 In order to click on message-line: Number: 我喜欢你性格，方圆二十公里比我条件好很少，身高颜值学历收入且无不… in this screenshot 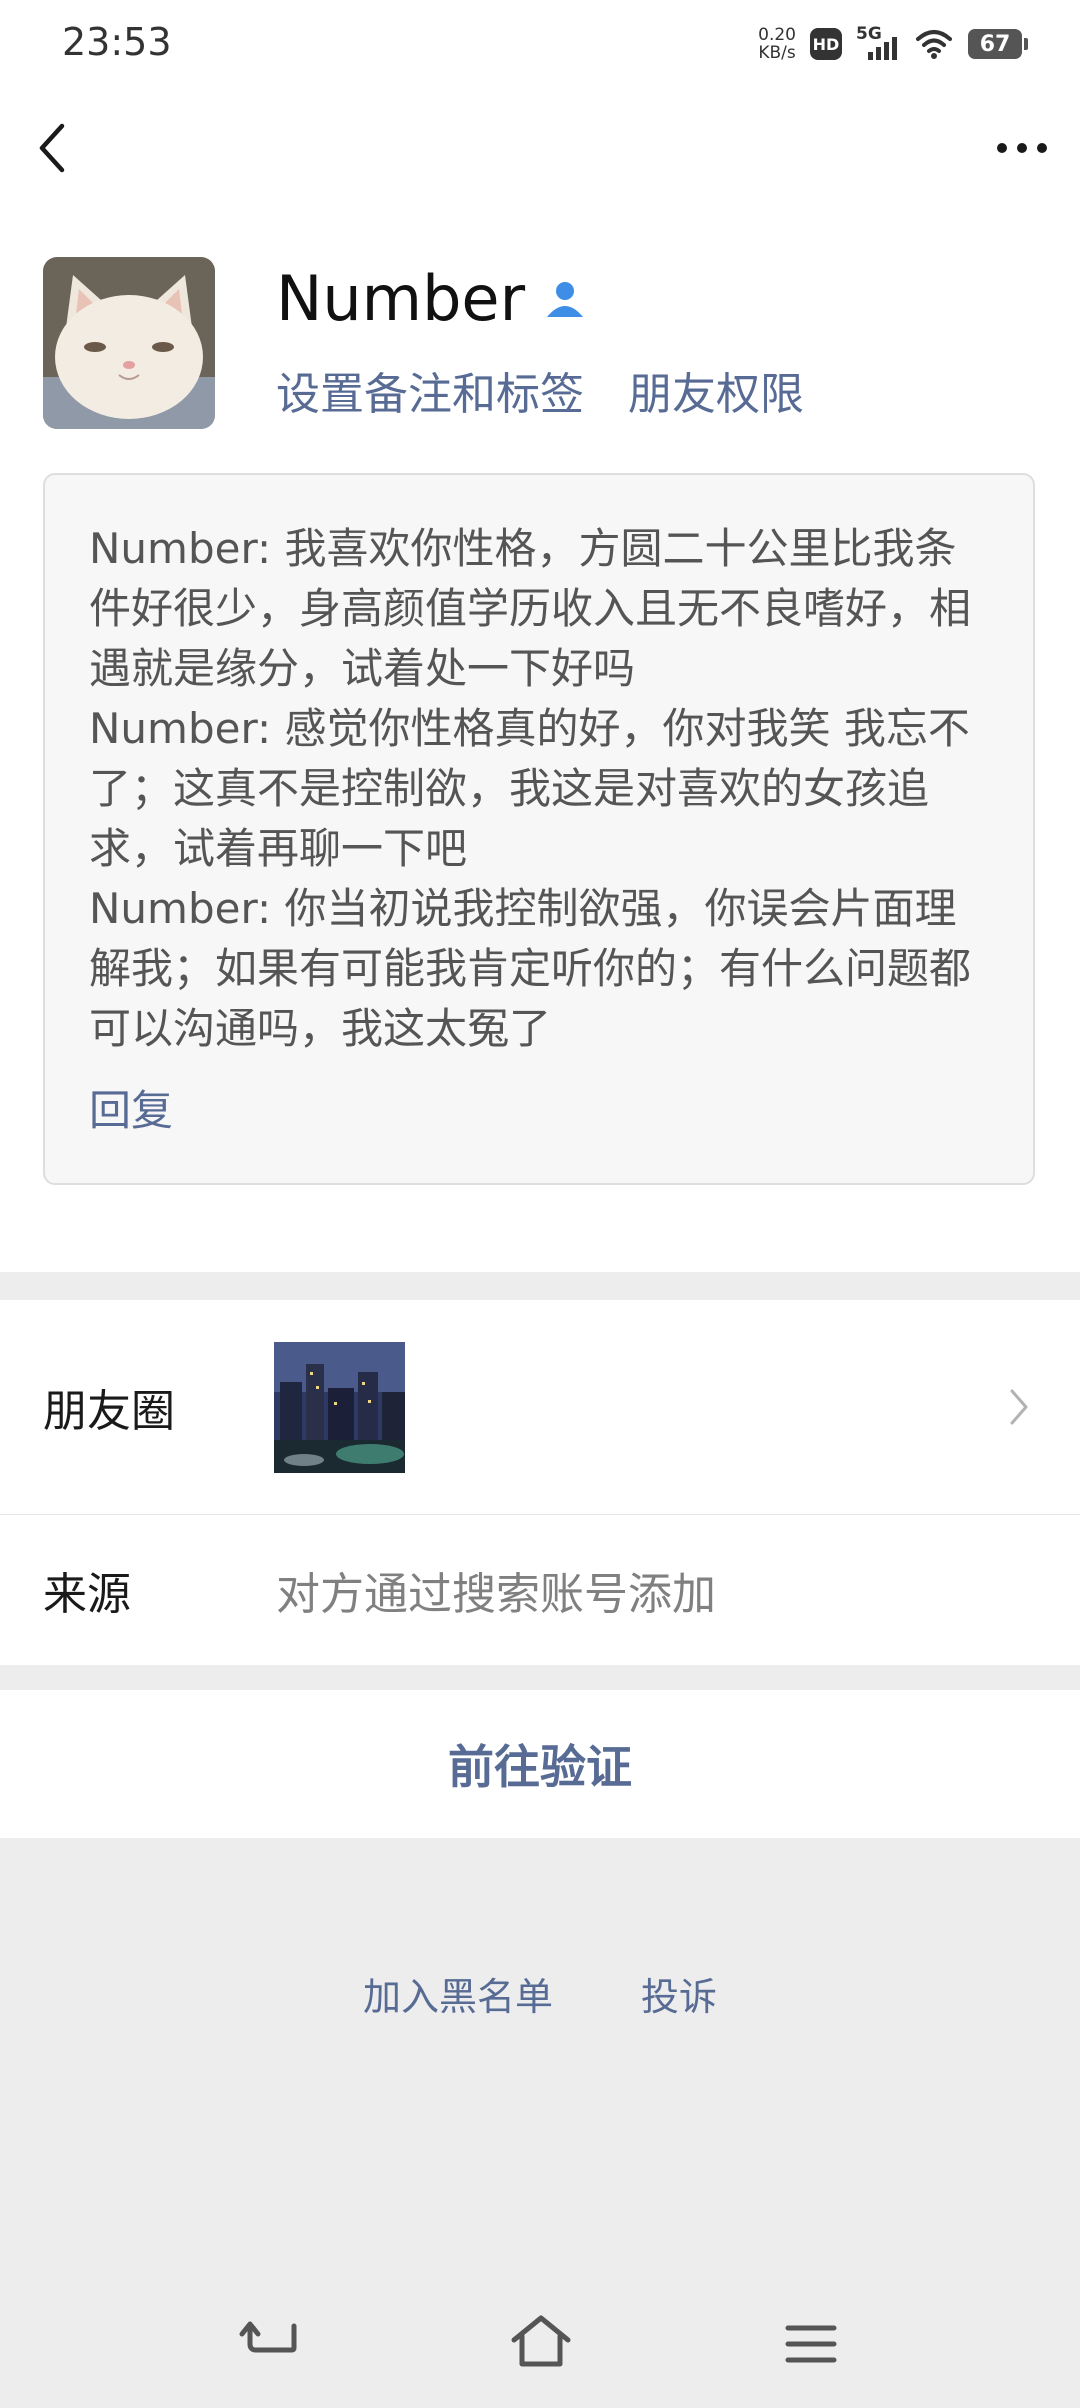, I will do `click(530, 608)`.